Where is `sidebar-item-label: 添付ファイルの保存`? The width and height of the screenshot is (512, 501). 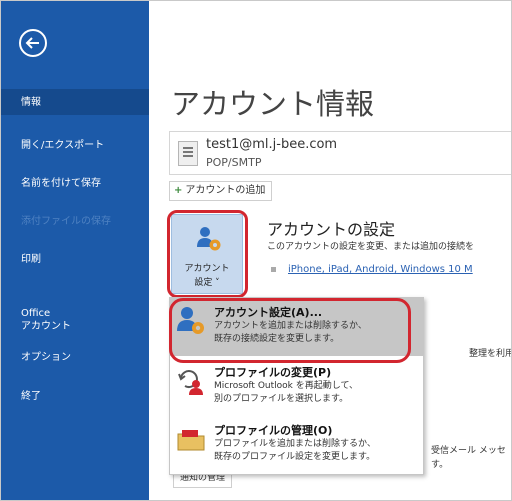 sidebar-item-label: 添付ファイルの保存 is located at coordinates (66, 221).